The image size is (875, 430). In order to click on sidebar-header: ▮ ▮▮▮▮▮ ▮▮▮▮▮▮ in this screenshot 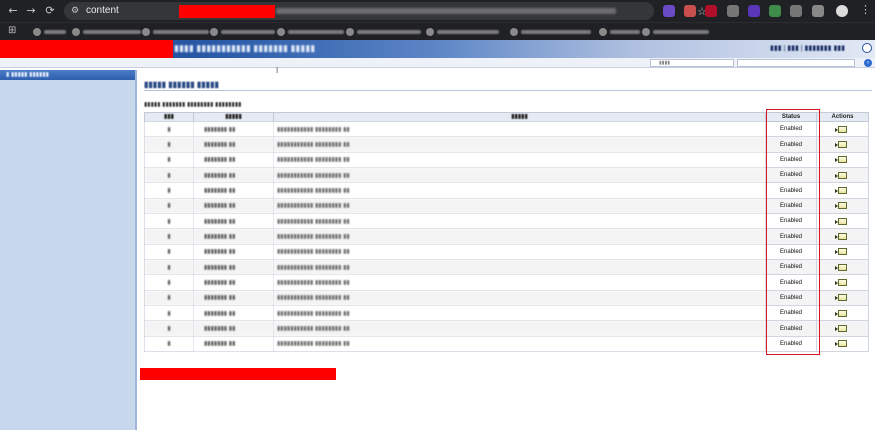, I will do `click(67, 75)`.